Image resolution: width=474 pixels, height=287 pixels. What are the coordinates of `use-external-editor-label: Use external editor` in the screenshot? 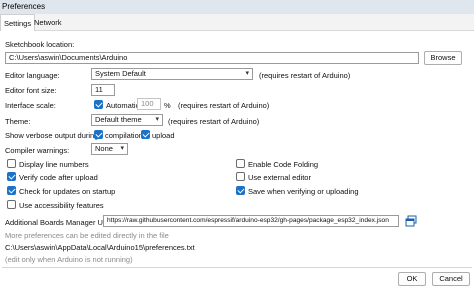 It's located at (279, 177).